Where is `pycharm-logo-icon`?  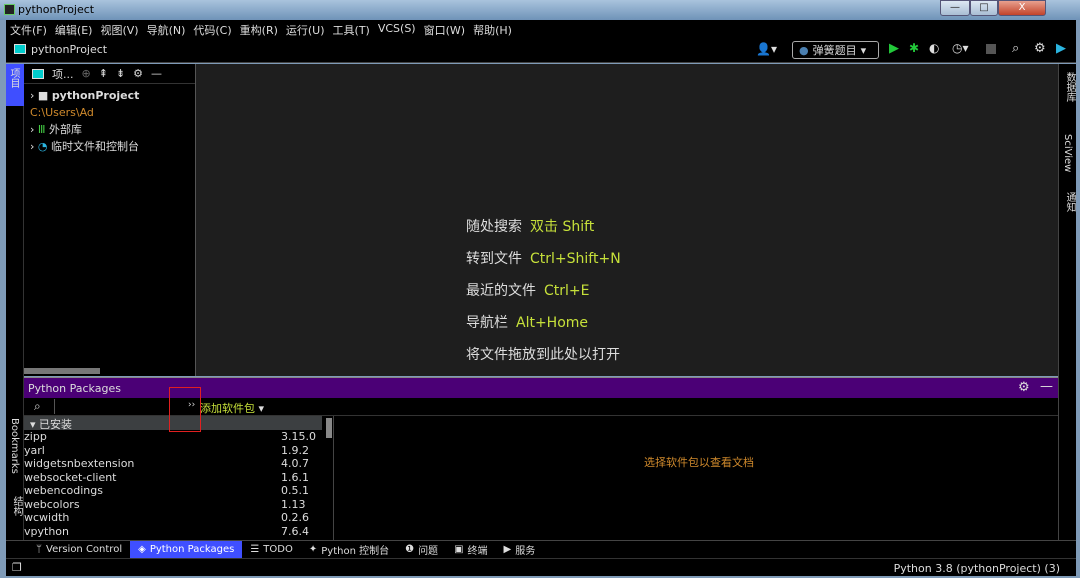 pycharm-logo-icon is located at coordinates (9, 9).